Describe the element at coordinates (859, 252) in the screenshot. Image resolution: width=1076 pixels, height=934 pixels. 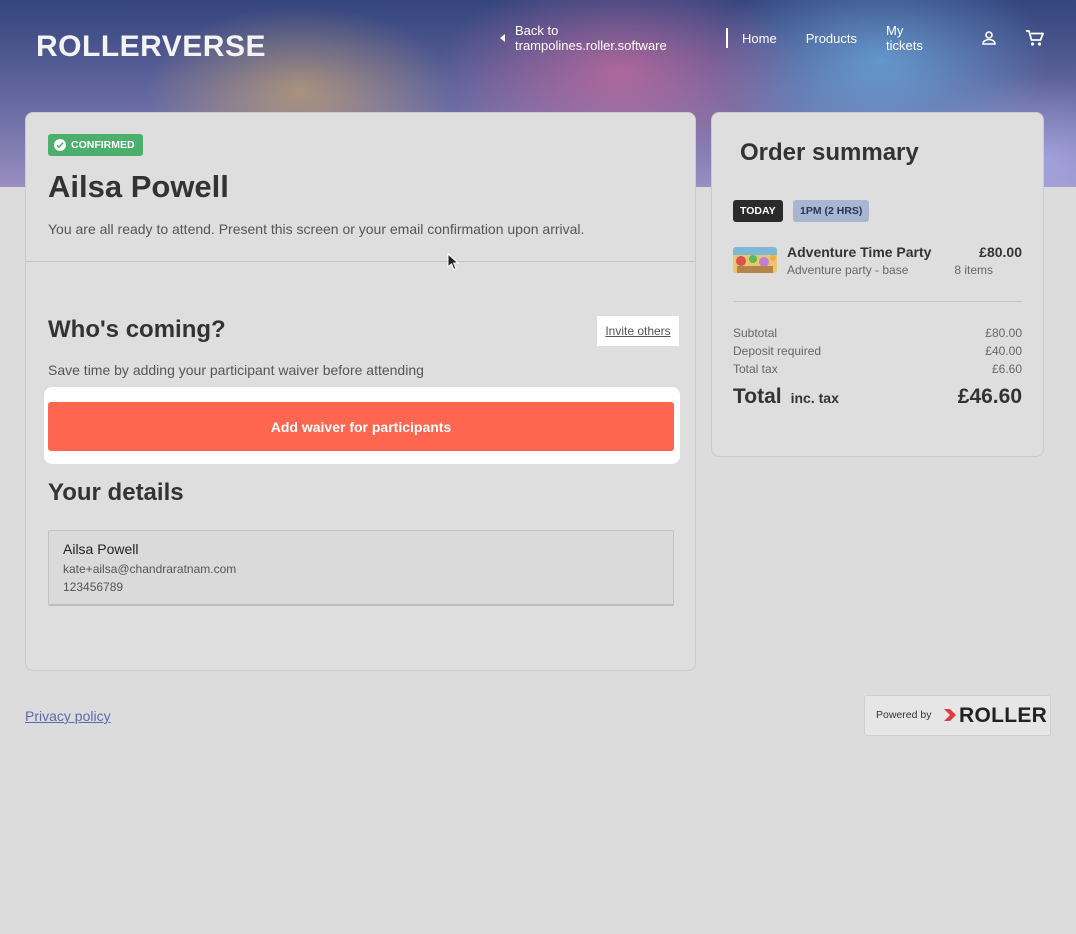
I see `item-name: Adventure Time Party` at that location.